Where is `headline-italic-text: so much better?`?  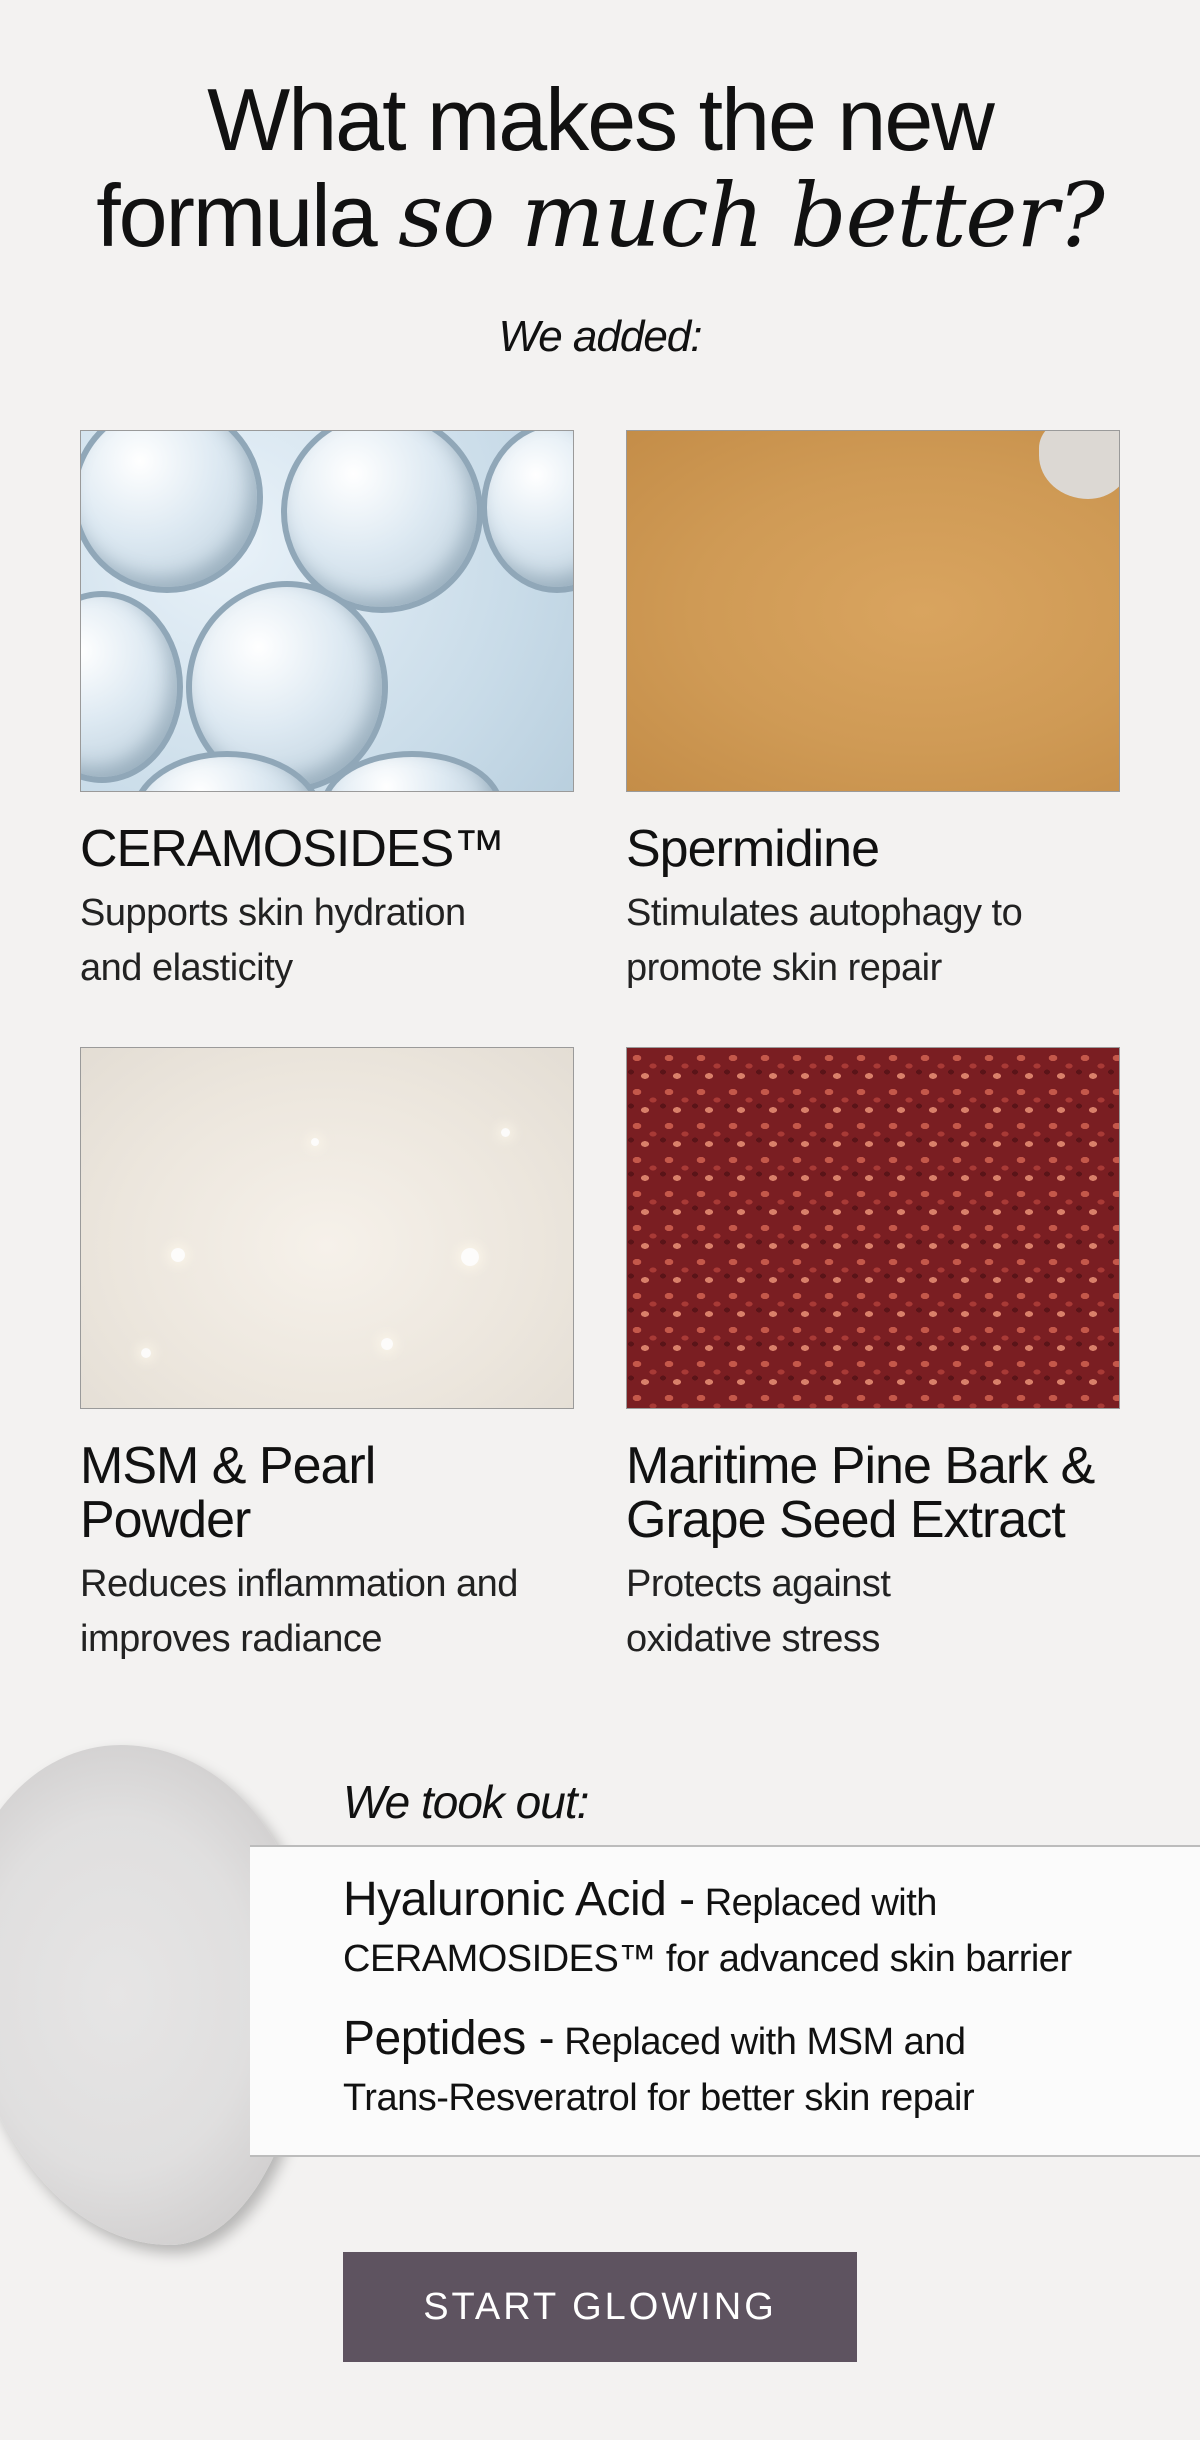
headline-italic-text: so much better? is located at coordinates (751, 215).